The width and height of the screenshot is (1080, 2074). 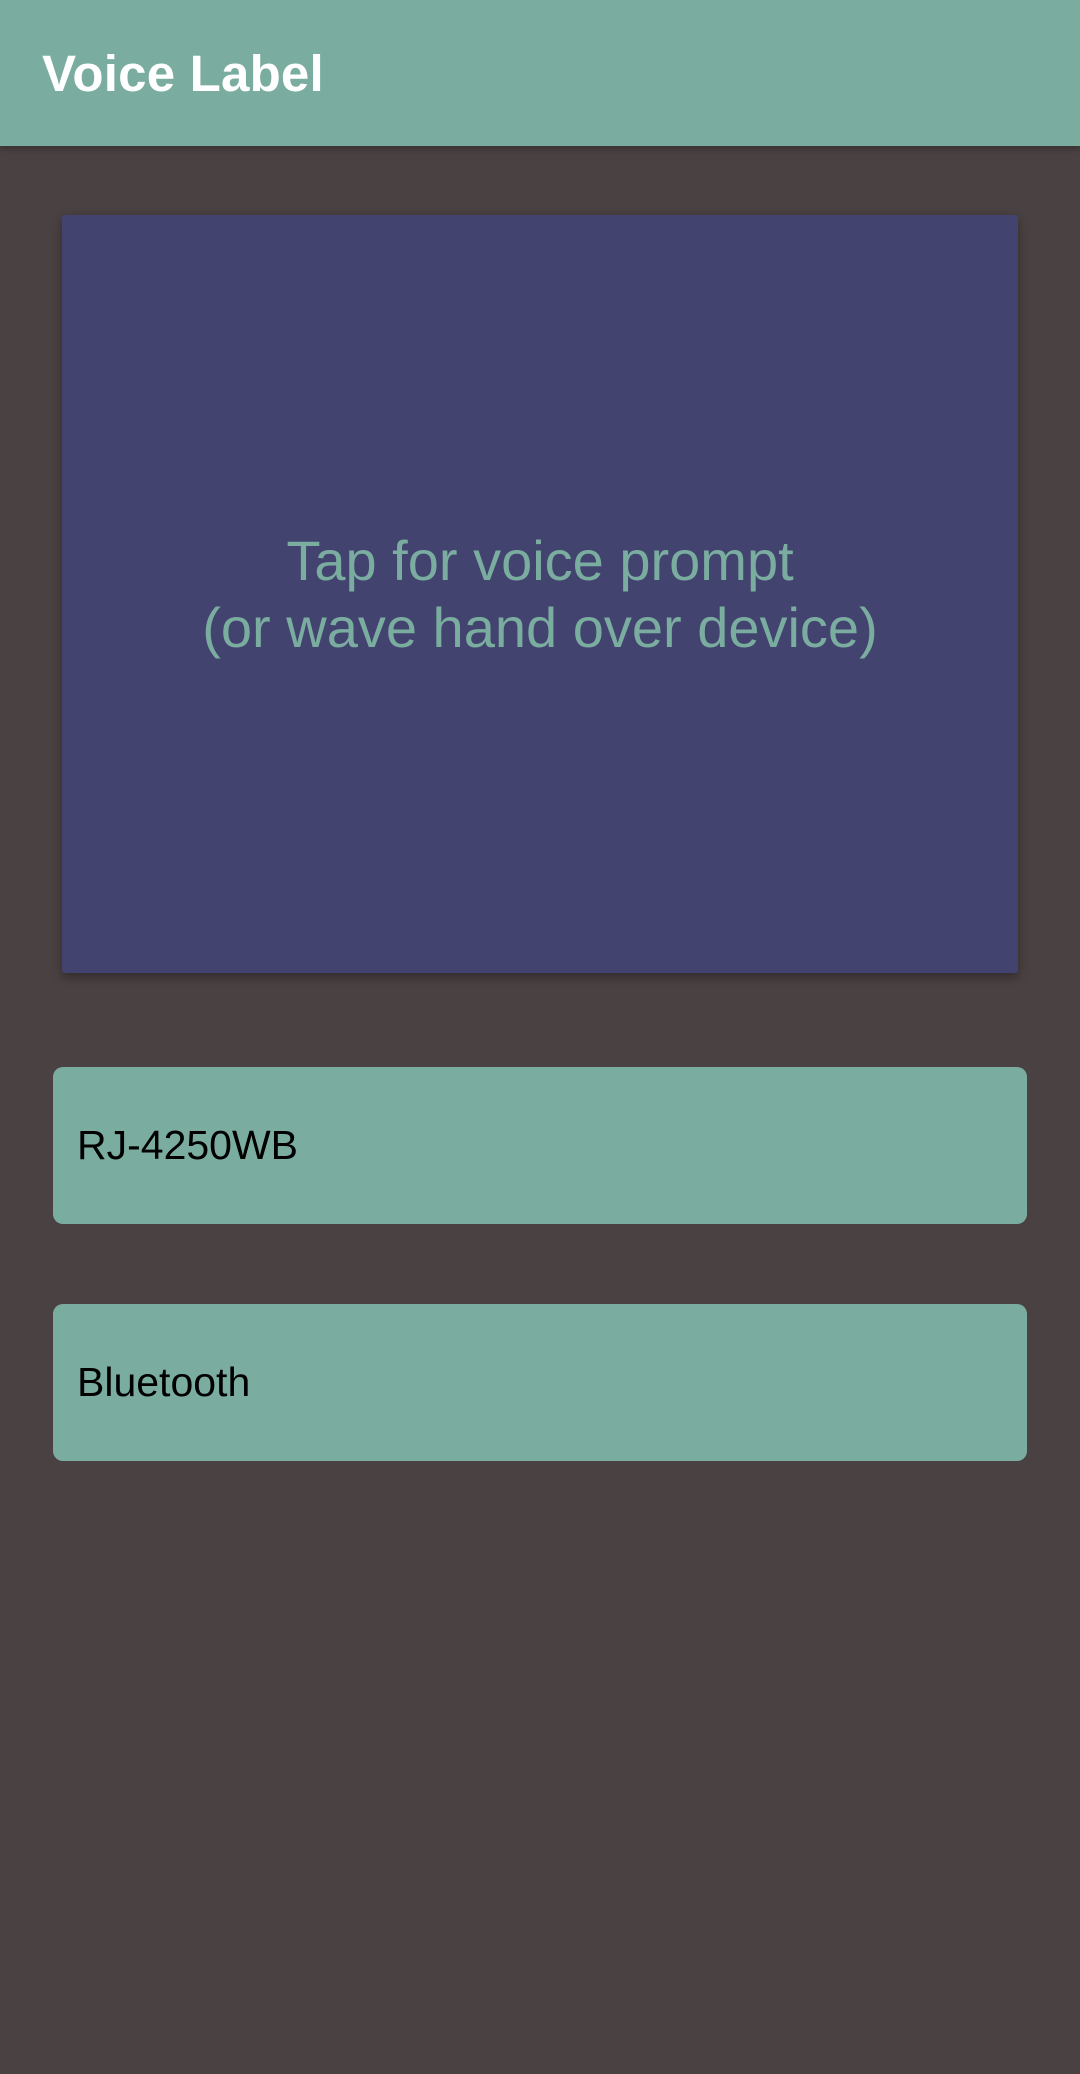 I want to click on printer-model-button: RJ-4250WB, so click(x=540, y=1145).